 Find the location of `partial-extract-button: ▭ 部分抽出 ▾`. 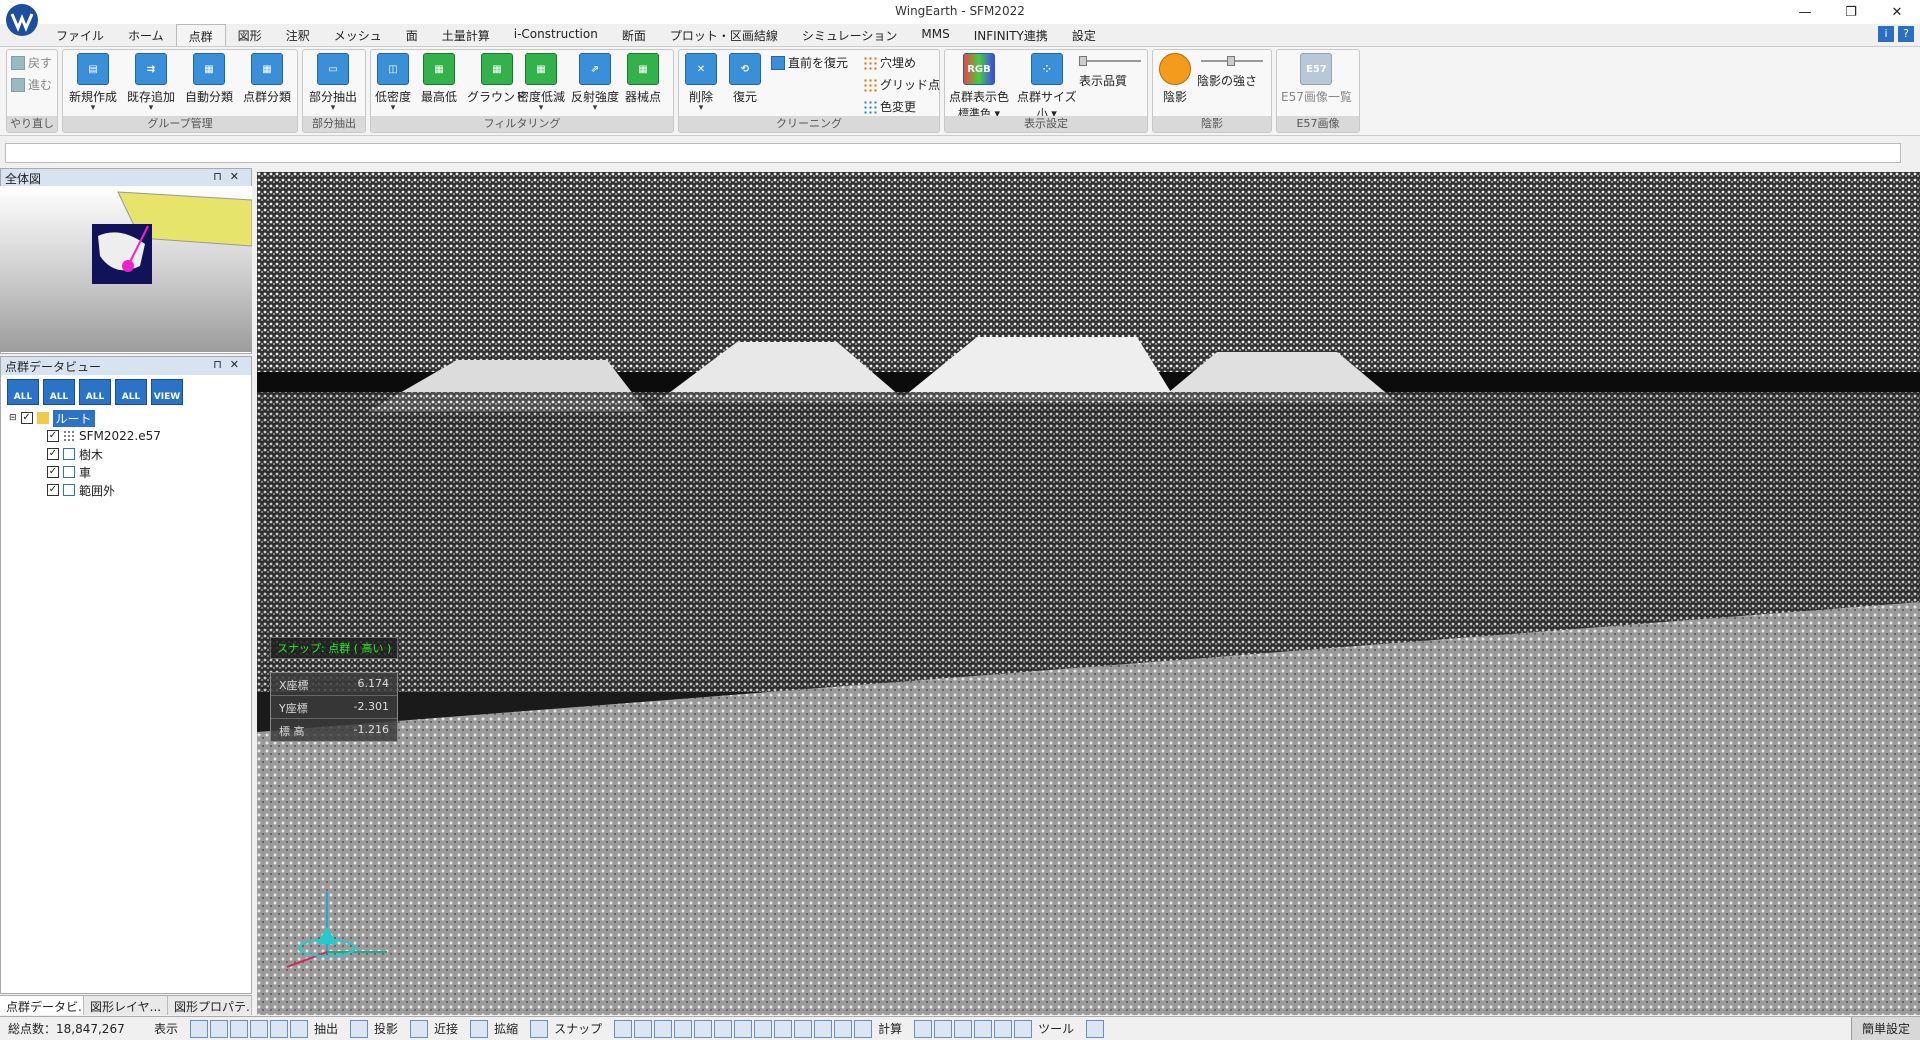

partial-extract-button: ▭ 部分抽出 ▾ is located at coordinates (333, 83).